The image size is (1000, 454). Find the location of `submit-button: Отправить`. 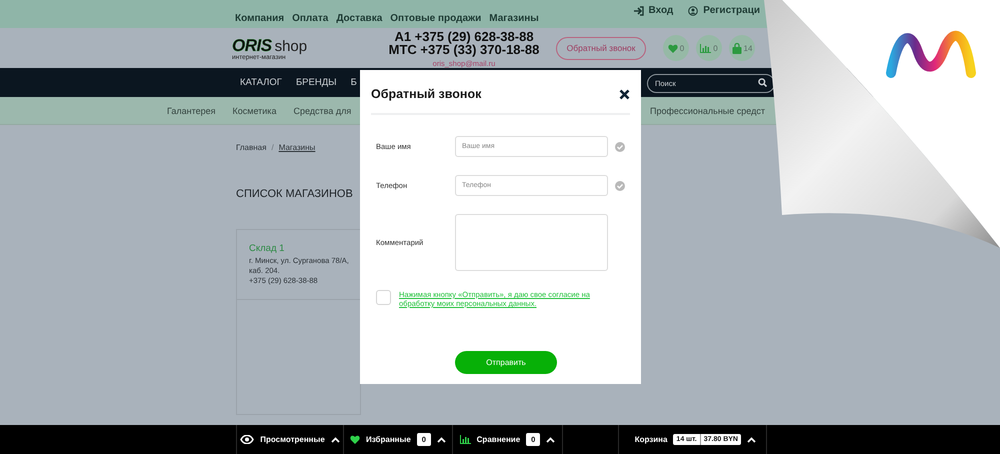

submit-button: Отправить is located at coordinates (506, 362).